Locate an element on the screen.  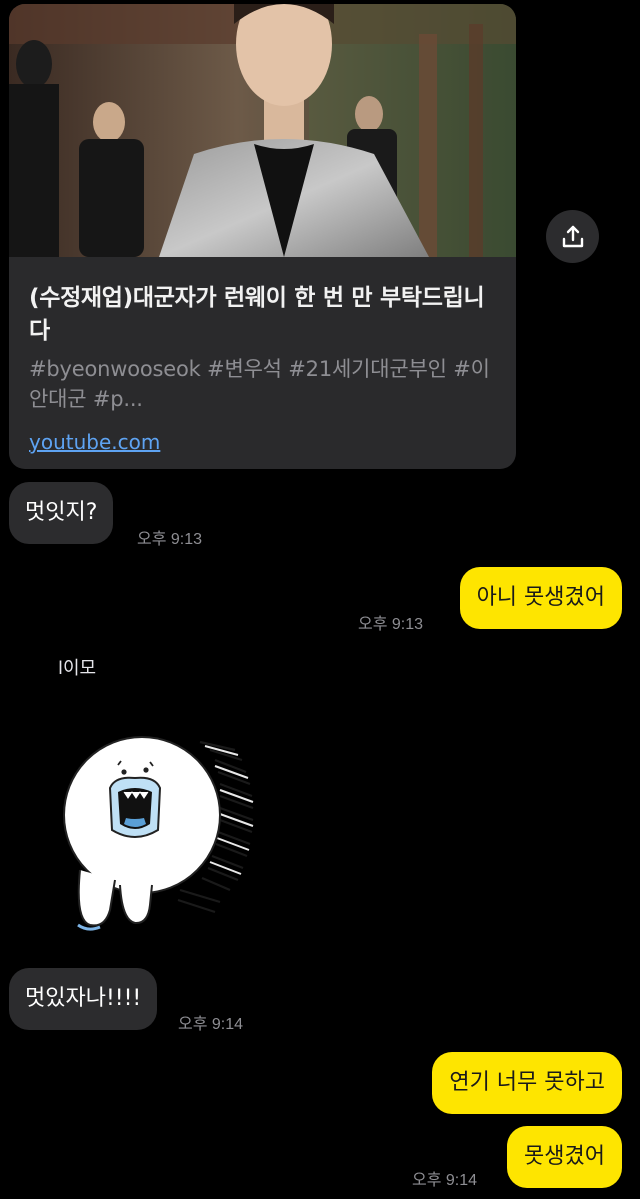
share-upload-icon is located at coordinates (572, 236).